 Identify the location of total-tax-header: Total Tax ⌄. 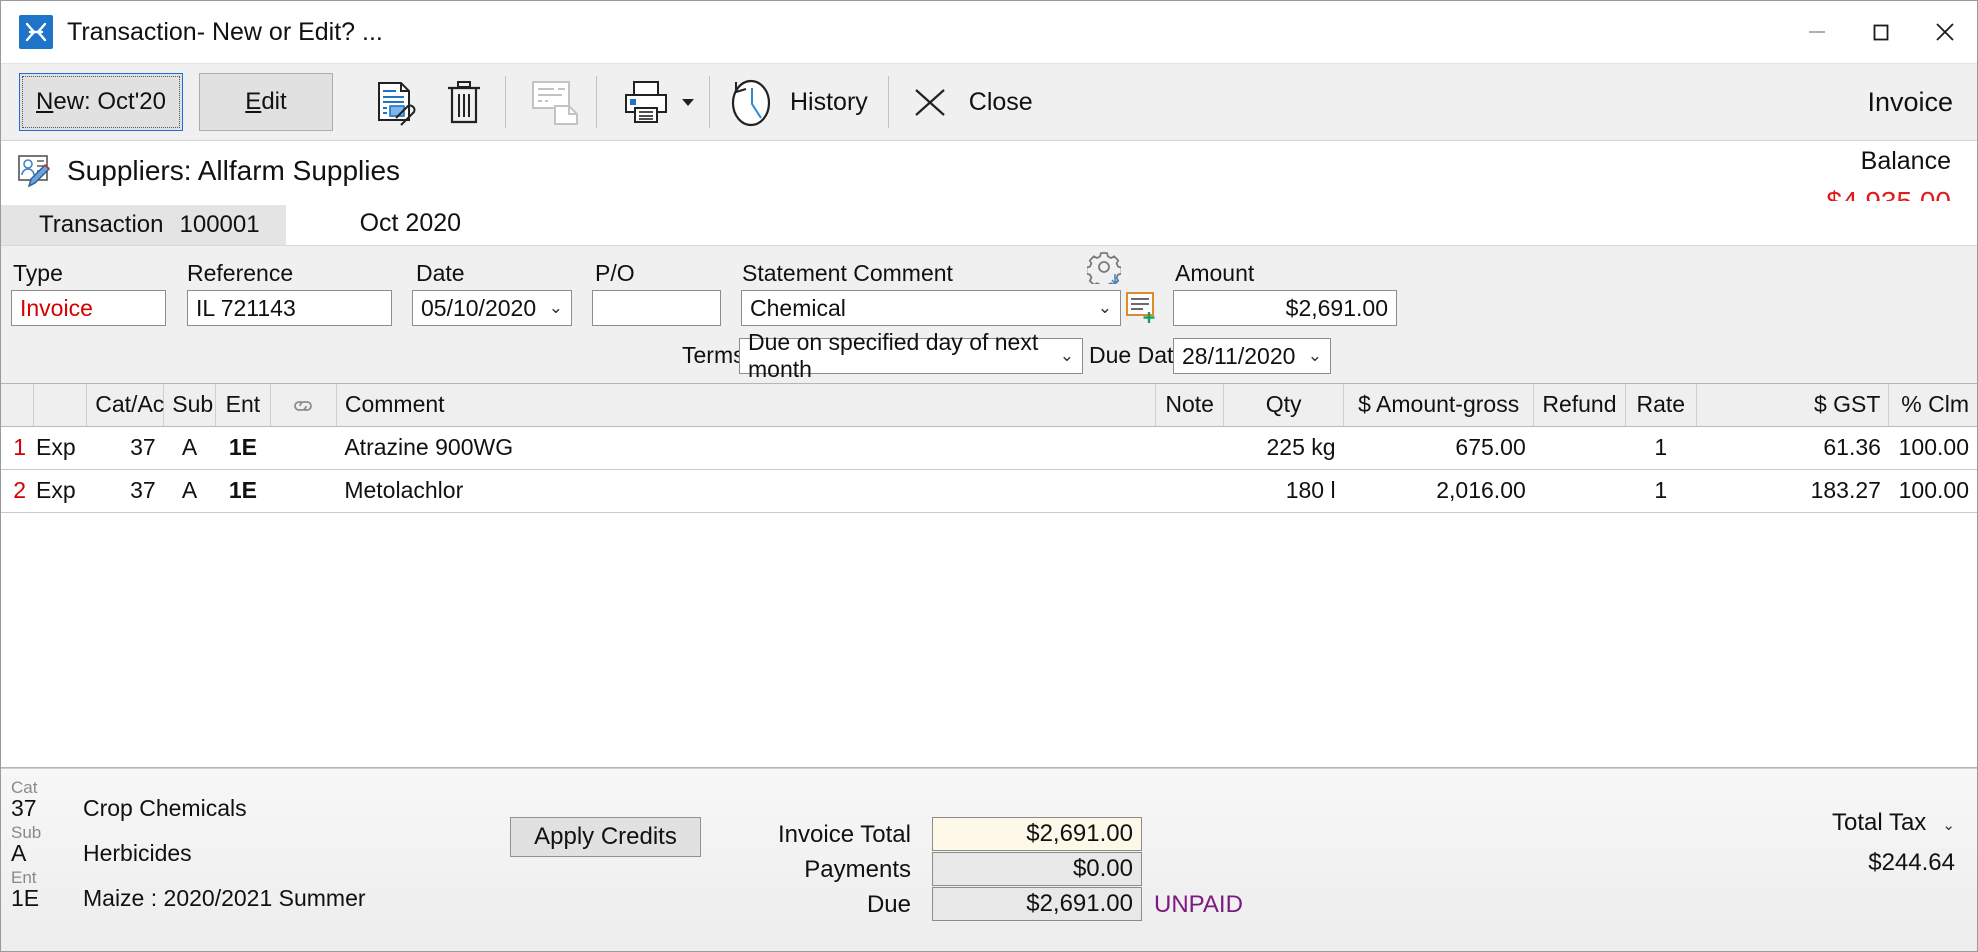
(1893, 823).